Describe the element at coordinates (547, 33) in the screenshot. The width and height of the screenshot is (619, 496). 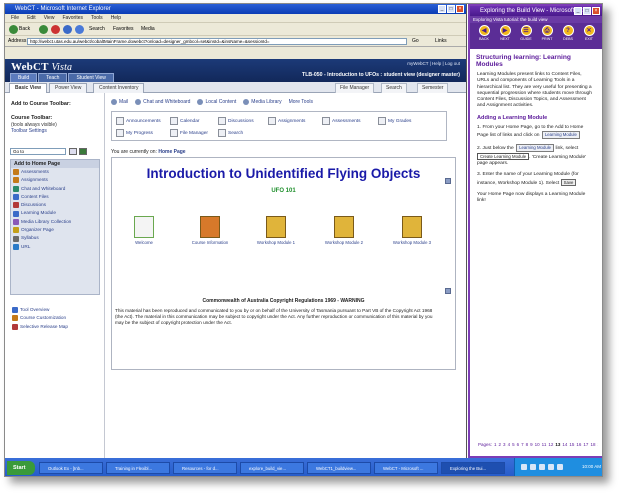
I see `nav-print-button: ⎙ PRINT` at that location.